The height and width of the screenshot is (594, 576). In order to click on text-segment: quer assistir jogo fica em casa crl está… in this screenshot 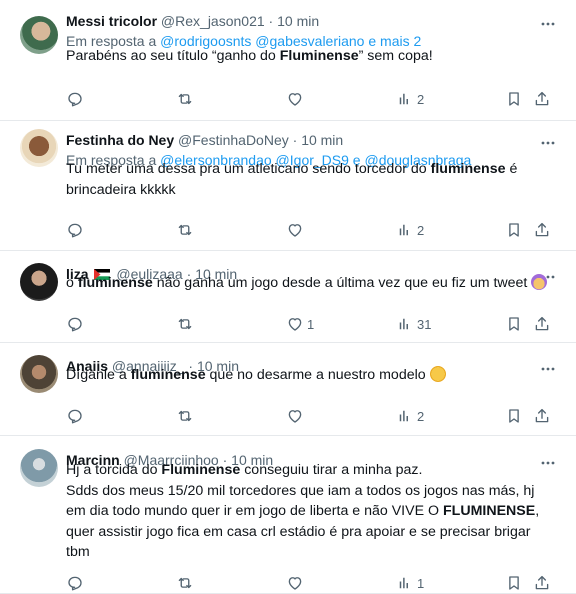, I will do `click(298, 531)`.